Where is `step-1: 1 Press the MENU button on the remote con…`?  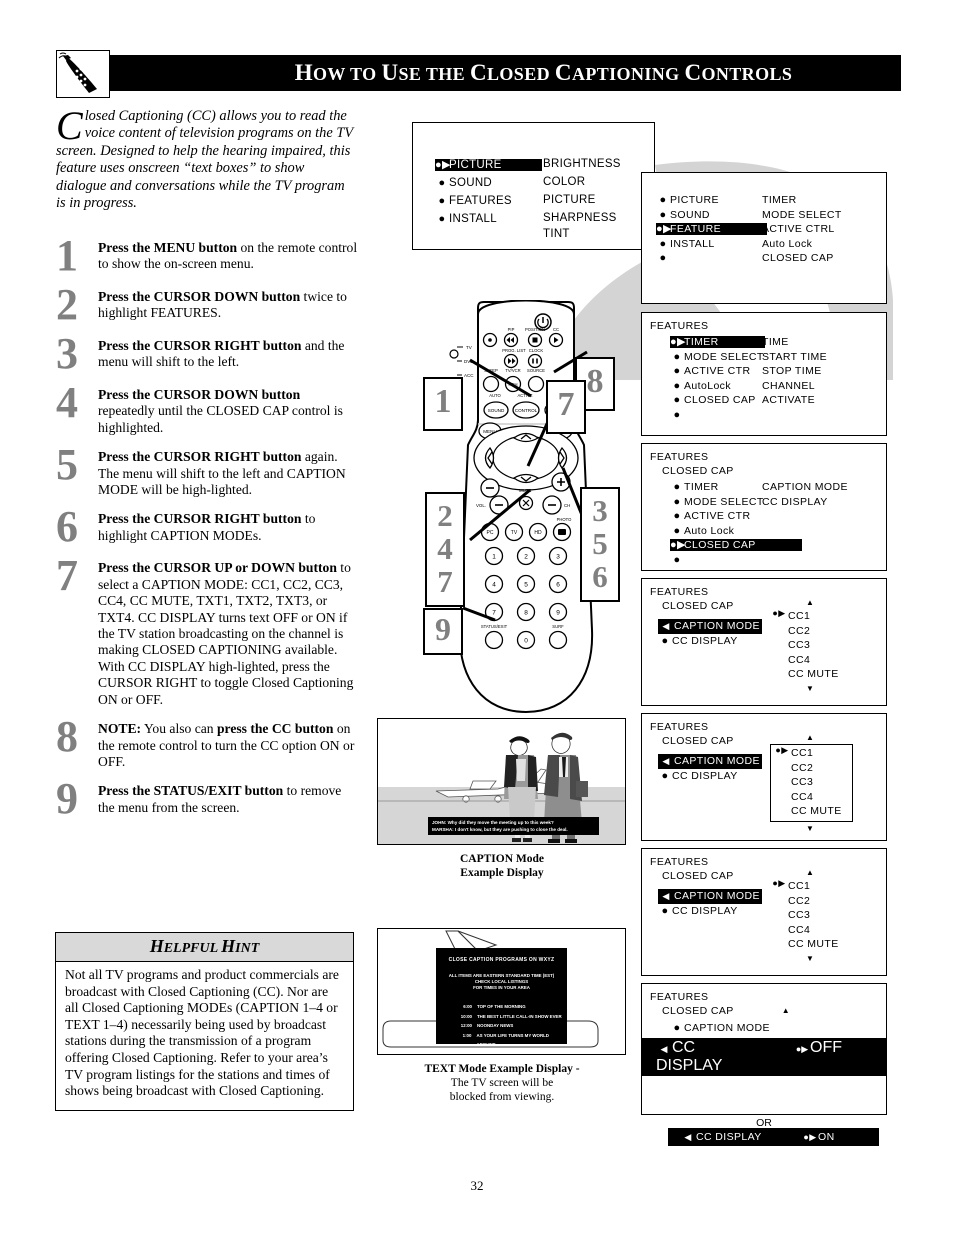 step-1: 1 Press the MENU button on the remote con… is located at coordinates (205, 255).